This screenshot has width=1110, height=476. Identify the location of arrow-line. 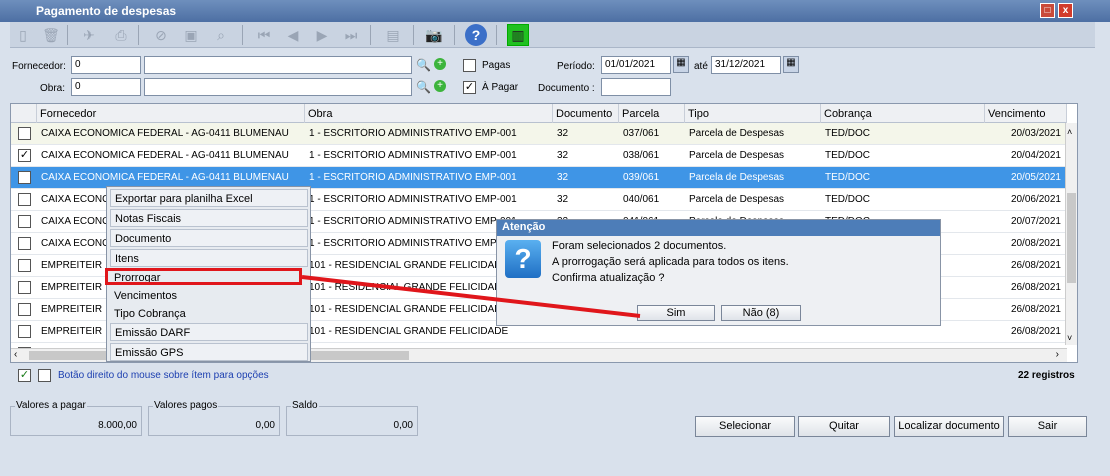
(471, 296).